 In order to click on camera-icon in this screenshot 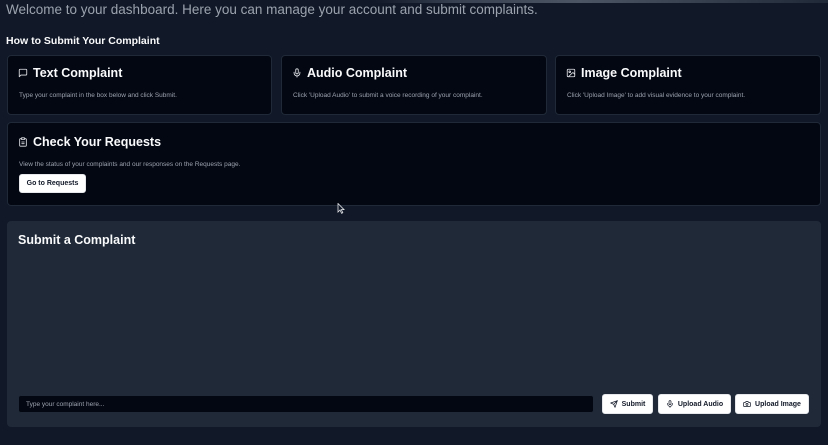, I will do `click(747, 404)`.